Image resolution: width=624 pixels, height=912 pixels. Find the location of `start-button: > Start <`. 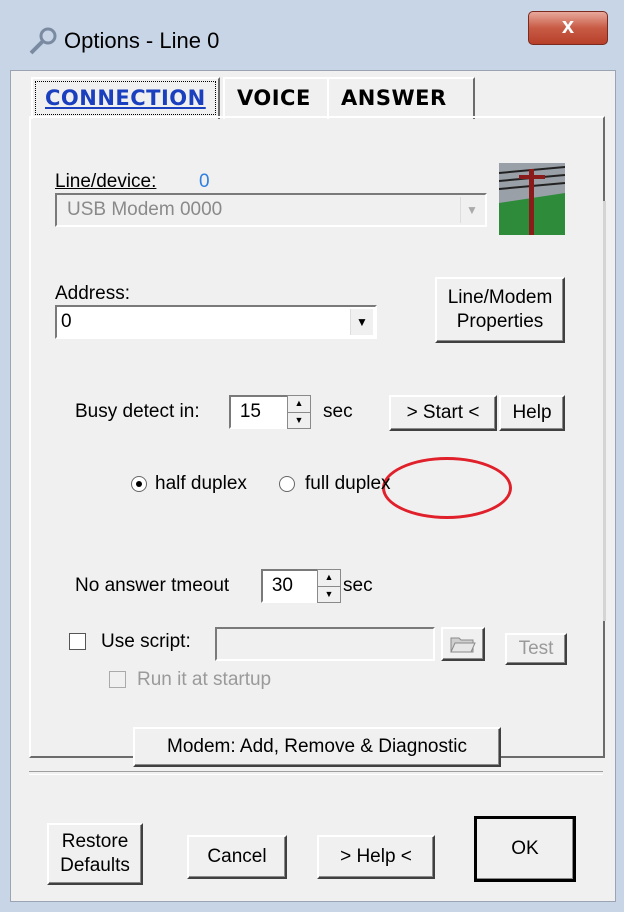

start-button: > Start < is located at coordinates (443, 413).